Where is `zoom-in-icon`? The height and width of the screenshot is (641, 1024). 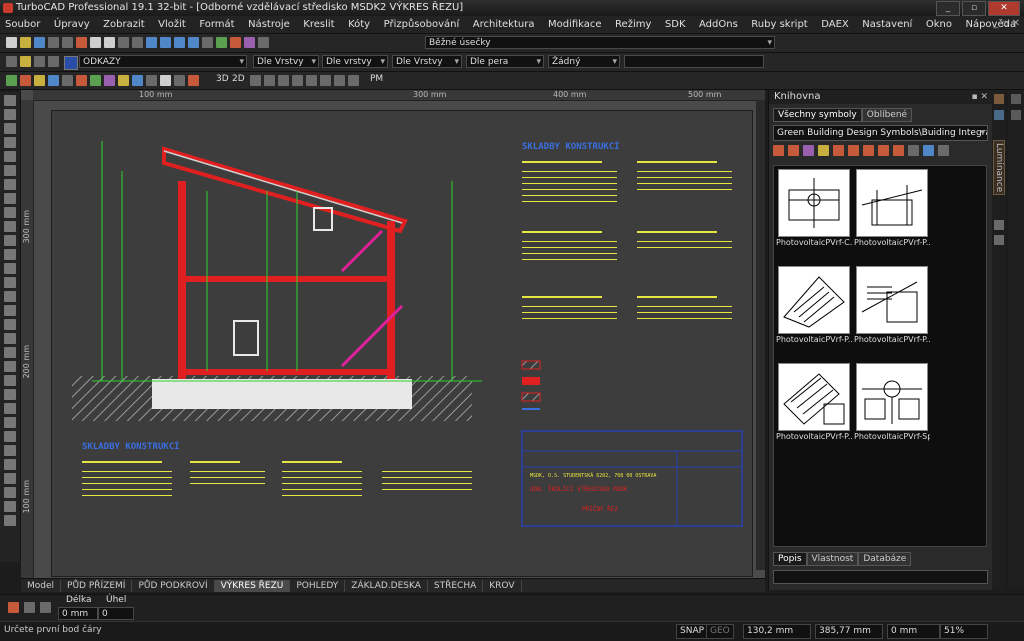 zoom-in-icon is located at coordinates (151, 42).